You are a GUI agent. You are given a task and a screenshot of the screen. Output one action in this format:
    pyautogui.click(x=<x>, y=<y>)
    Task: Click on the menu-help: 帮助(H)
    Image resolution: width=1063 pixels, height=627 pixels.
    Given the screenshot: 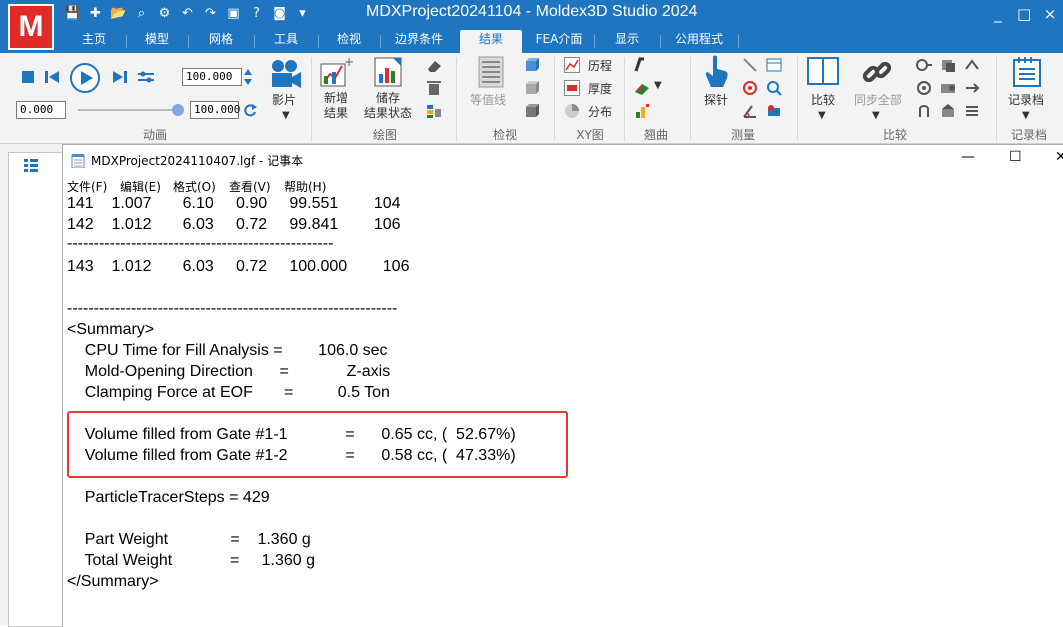 What is the action you would take?
    pyautogui.click(x=305, y=186)
    